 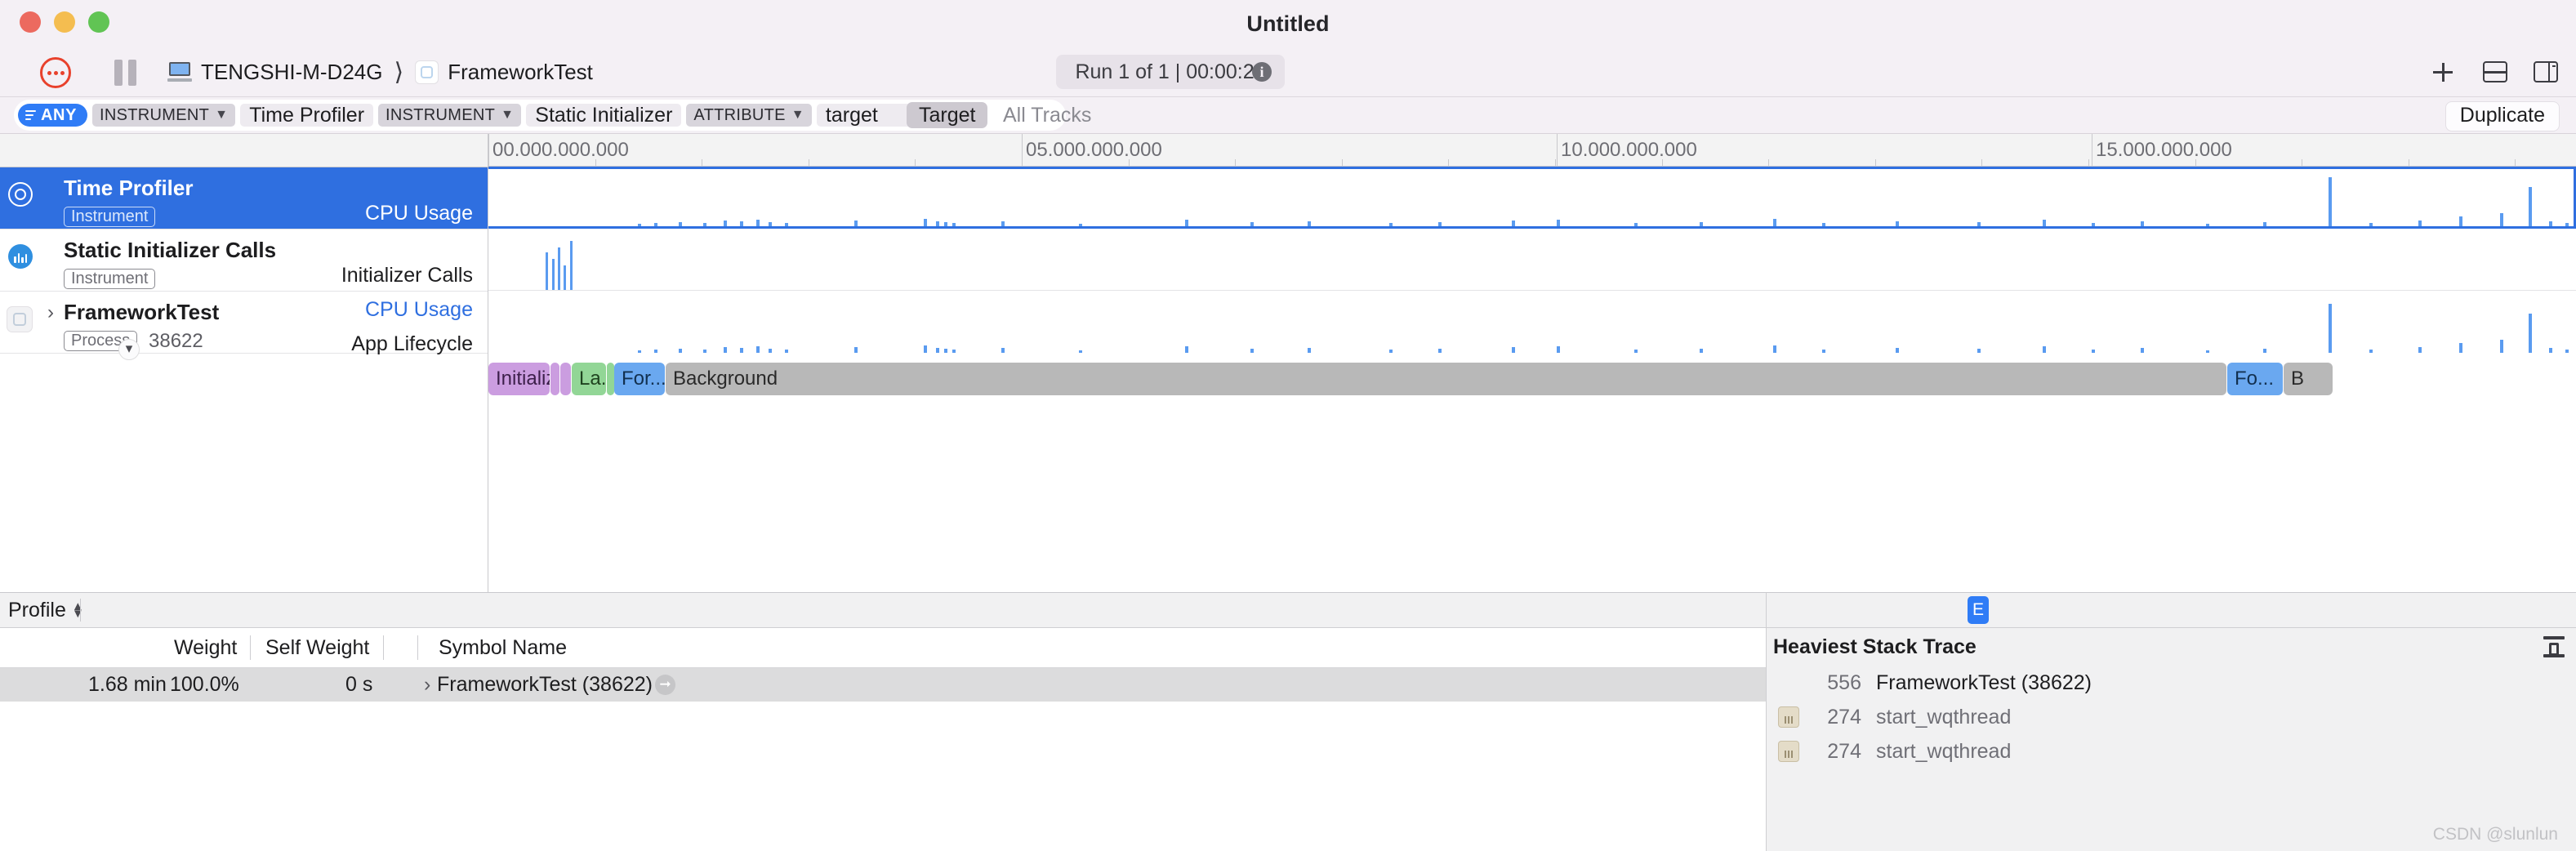 I want to click on jump-bar-left: Profile ▲ ▼, so click(x=883, y=610).